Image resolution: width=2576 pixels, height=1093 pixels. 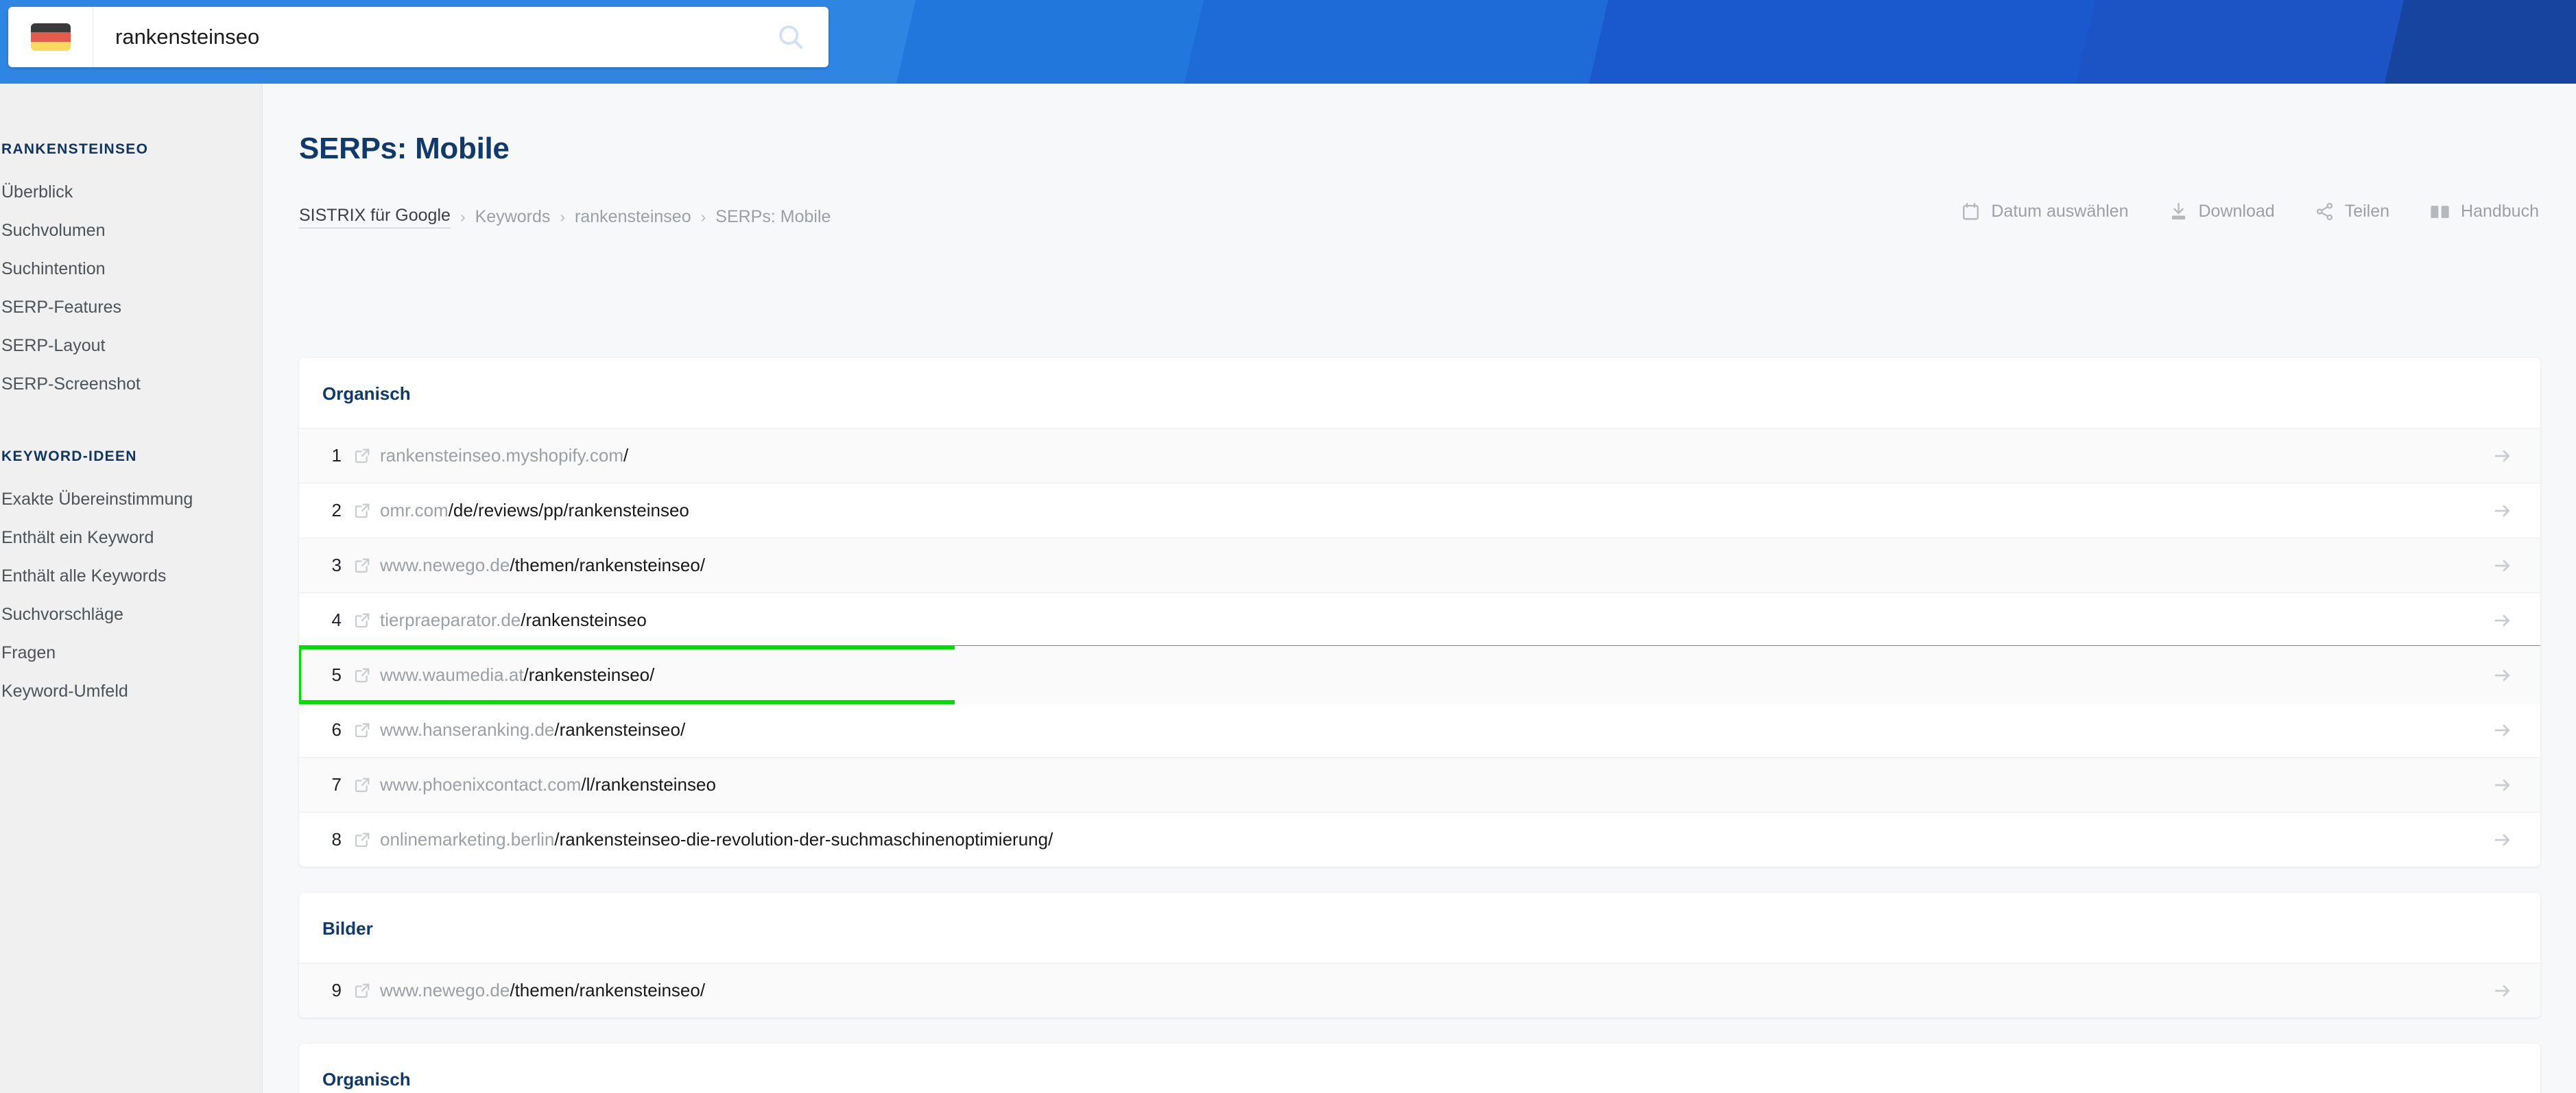 I want to click on breadcrumb-item-rankensteinseo: rankensteinseo, so click(x=633, y=217).